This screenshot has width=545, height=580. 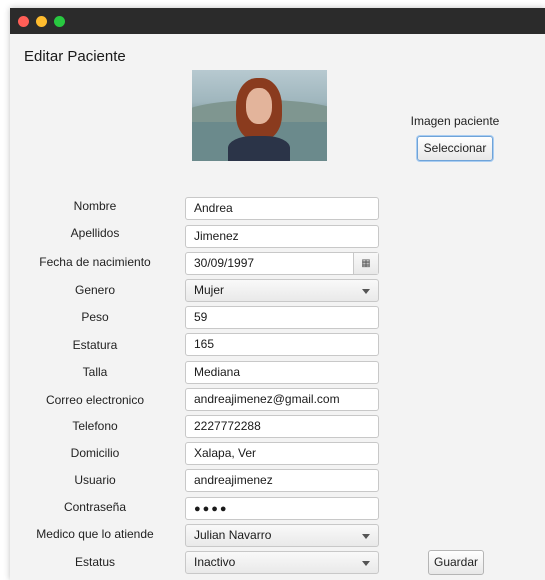 What do you see at coordinates (282, 372) in the screenshot?
I see `talla-field: Mediana` at bounding box center [282, 372].